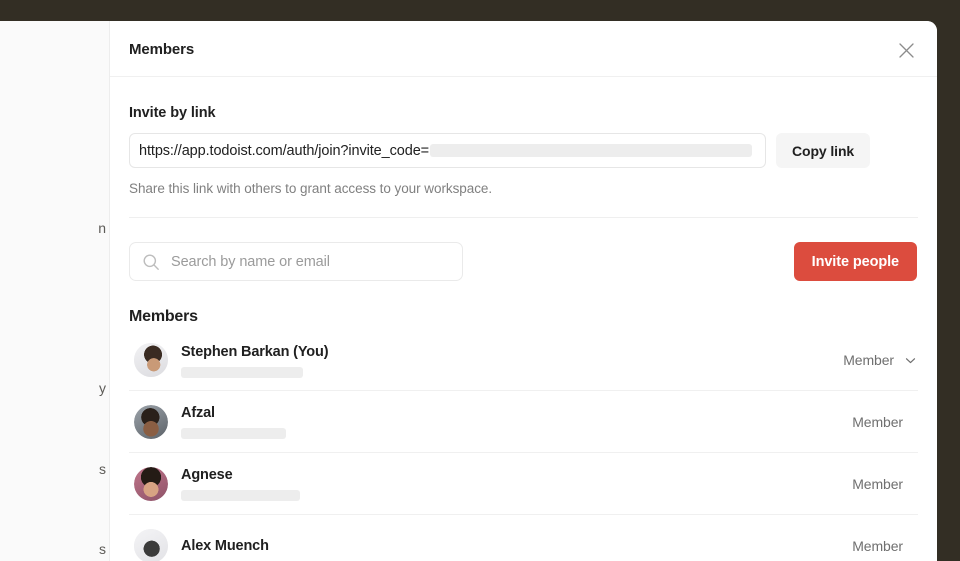  Describe the element at coordinates (255, 351) in the screenshot. I see `member-name: Stephen Barkan (You)` at that location.